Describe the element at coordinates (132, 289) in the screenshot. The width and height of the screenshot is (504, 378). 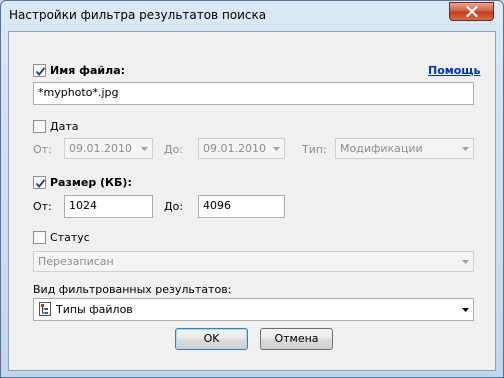
I see `view-label: Вид фильтрованных результатов:` at that location.